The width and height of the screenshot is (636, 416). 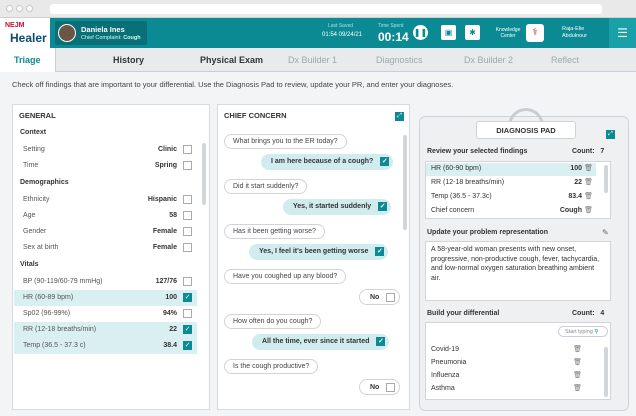 What do you see at coordinates (511, 363) in the screenshot?
I see `differential-item: Pneumonia 🗑` at bounding box center [511, 363].